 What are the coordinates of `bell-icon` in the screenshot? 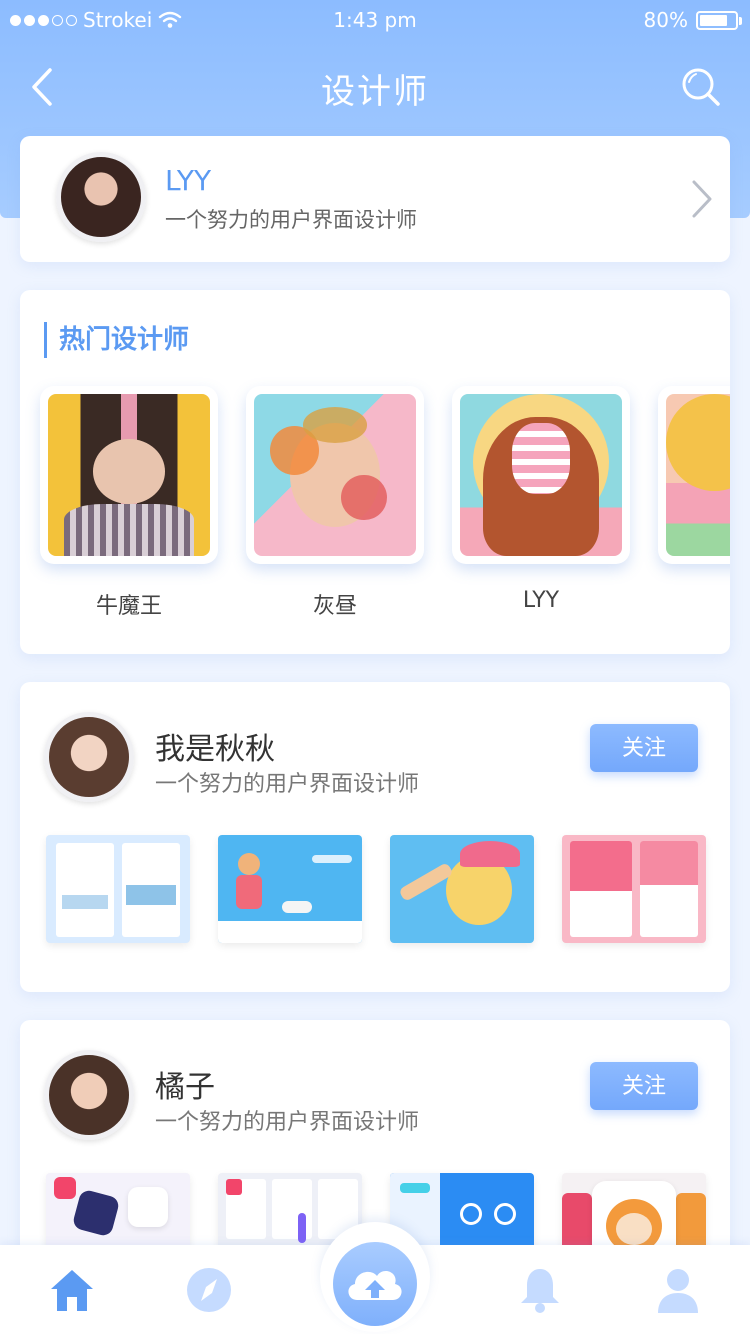 It's located at (540, 1291).